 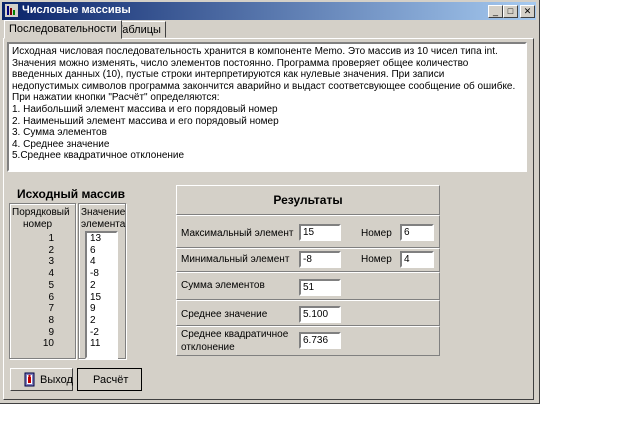 I want to click on index-item: 4, so click(x=51, y=274).